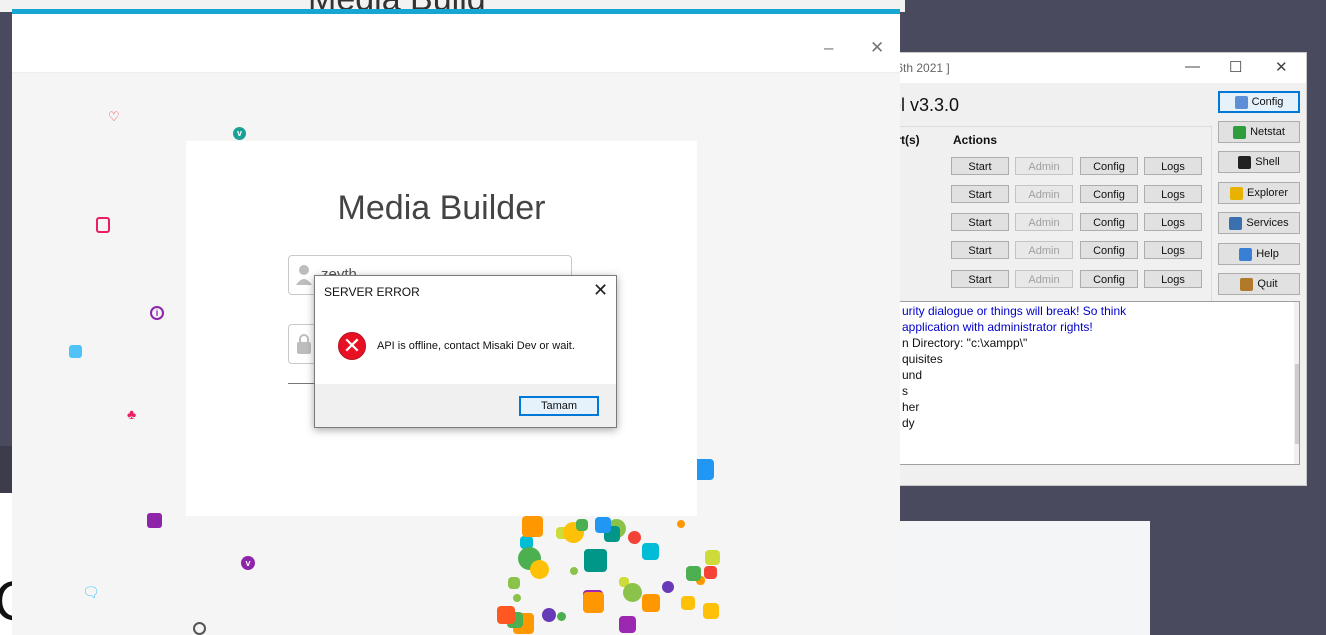  I want to click on sidebar-button-label: Shell, so click(1267, 162).